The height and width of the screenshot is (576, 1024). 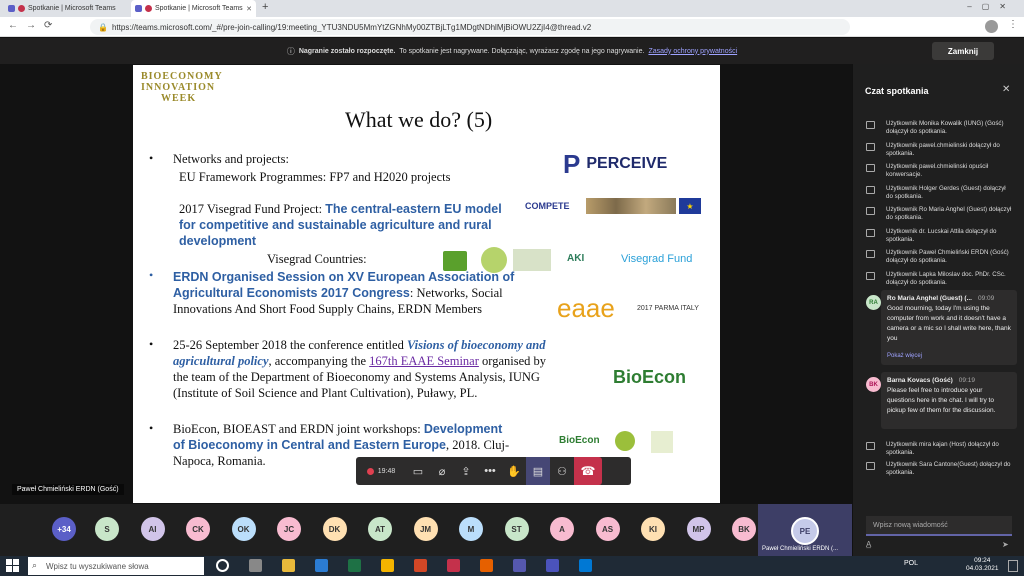 I want to click on browser-tab: Spotkanie | Microsoft Teams, so click(x=66, y=8).